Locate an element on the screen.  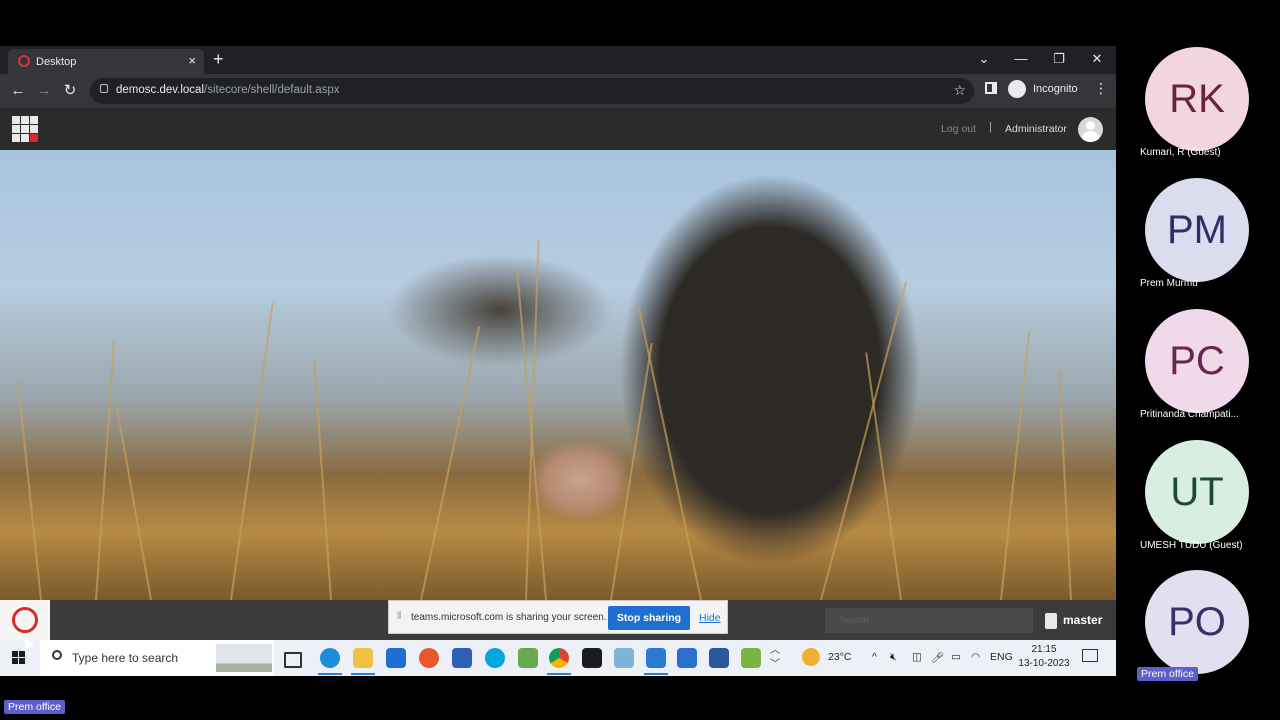
side-panel-icon is located at coordinates (991, 88).